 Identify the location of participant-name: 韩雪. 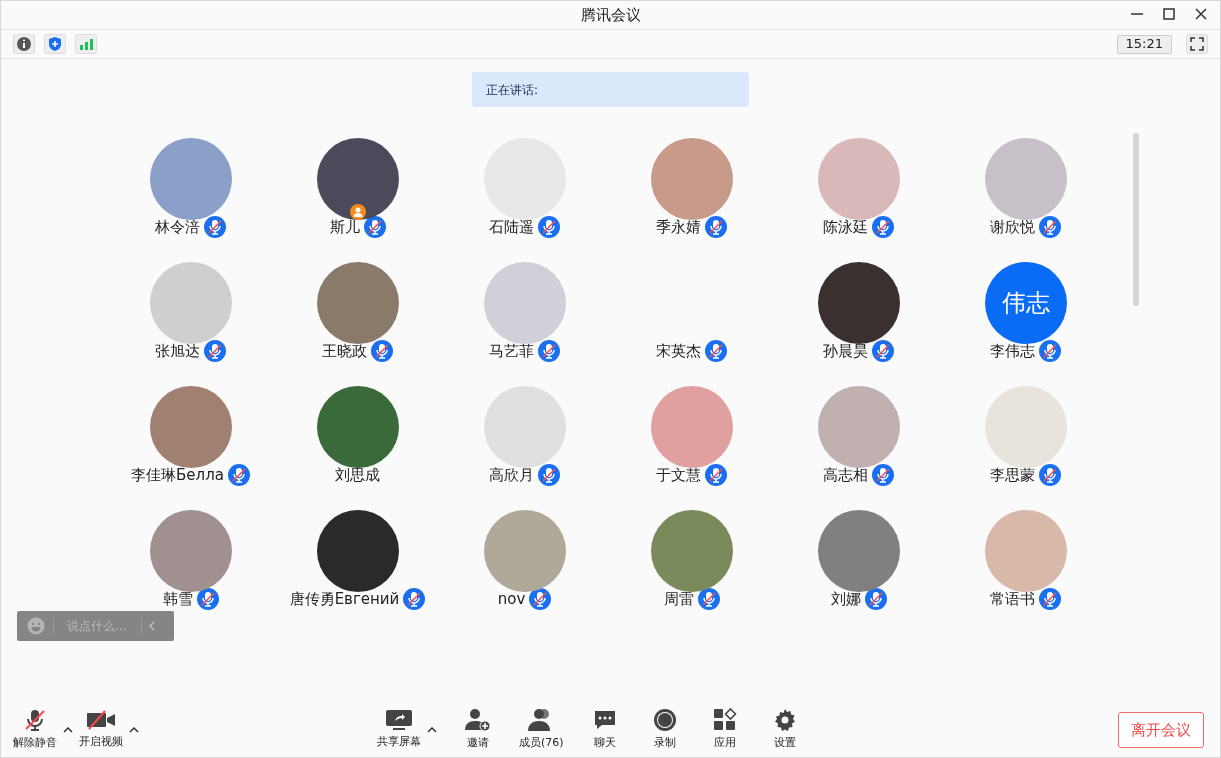
(177, 599).